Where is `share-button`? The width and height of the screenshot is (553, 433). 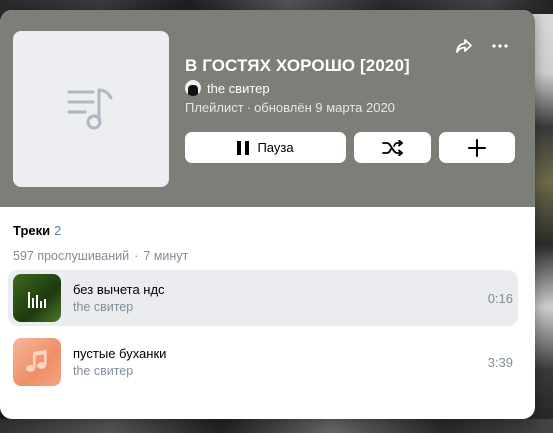
share-button is located at coordinates (464, 46).